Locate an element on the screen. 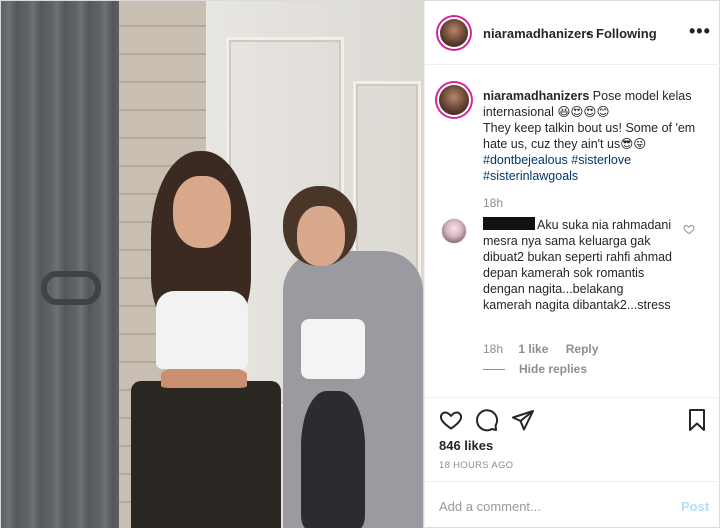  comment-heart-icon is located at coordinates (689, 229).